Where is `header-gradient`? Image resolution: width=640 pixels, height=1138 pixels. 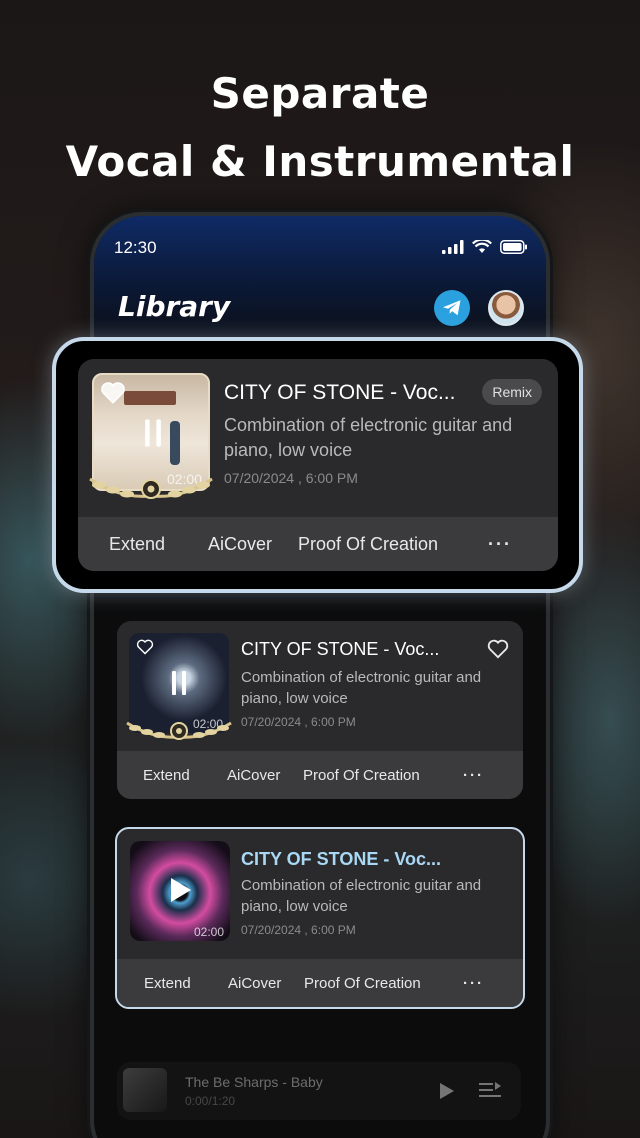 header-gradient is located at coordinates (320, 286).